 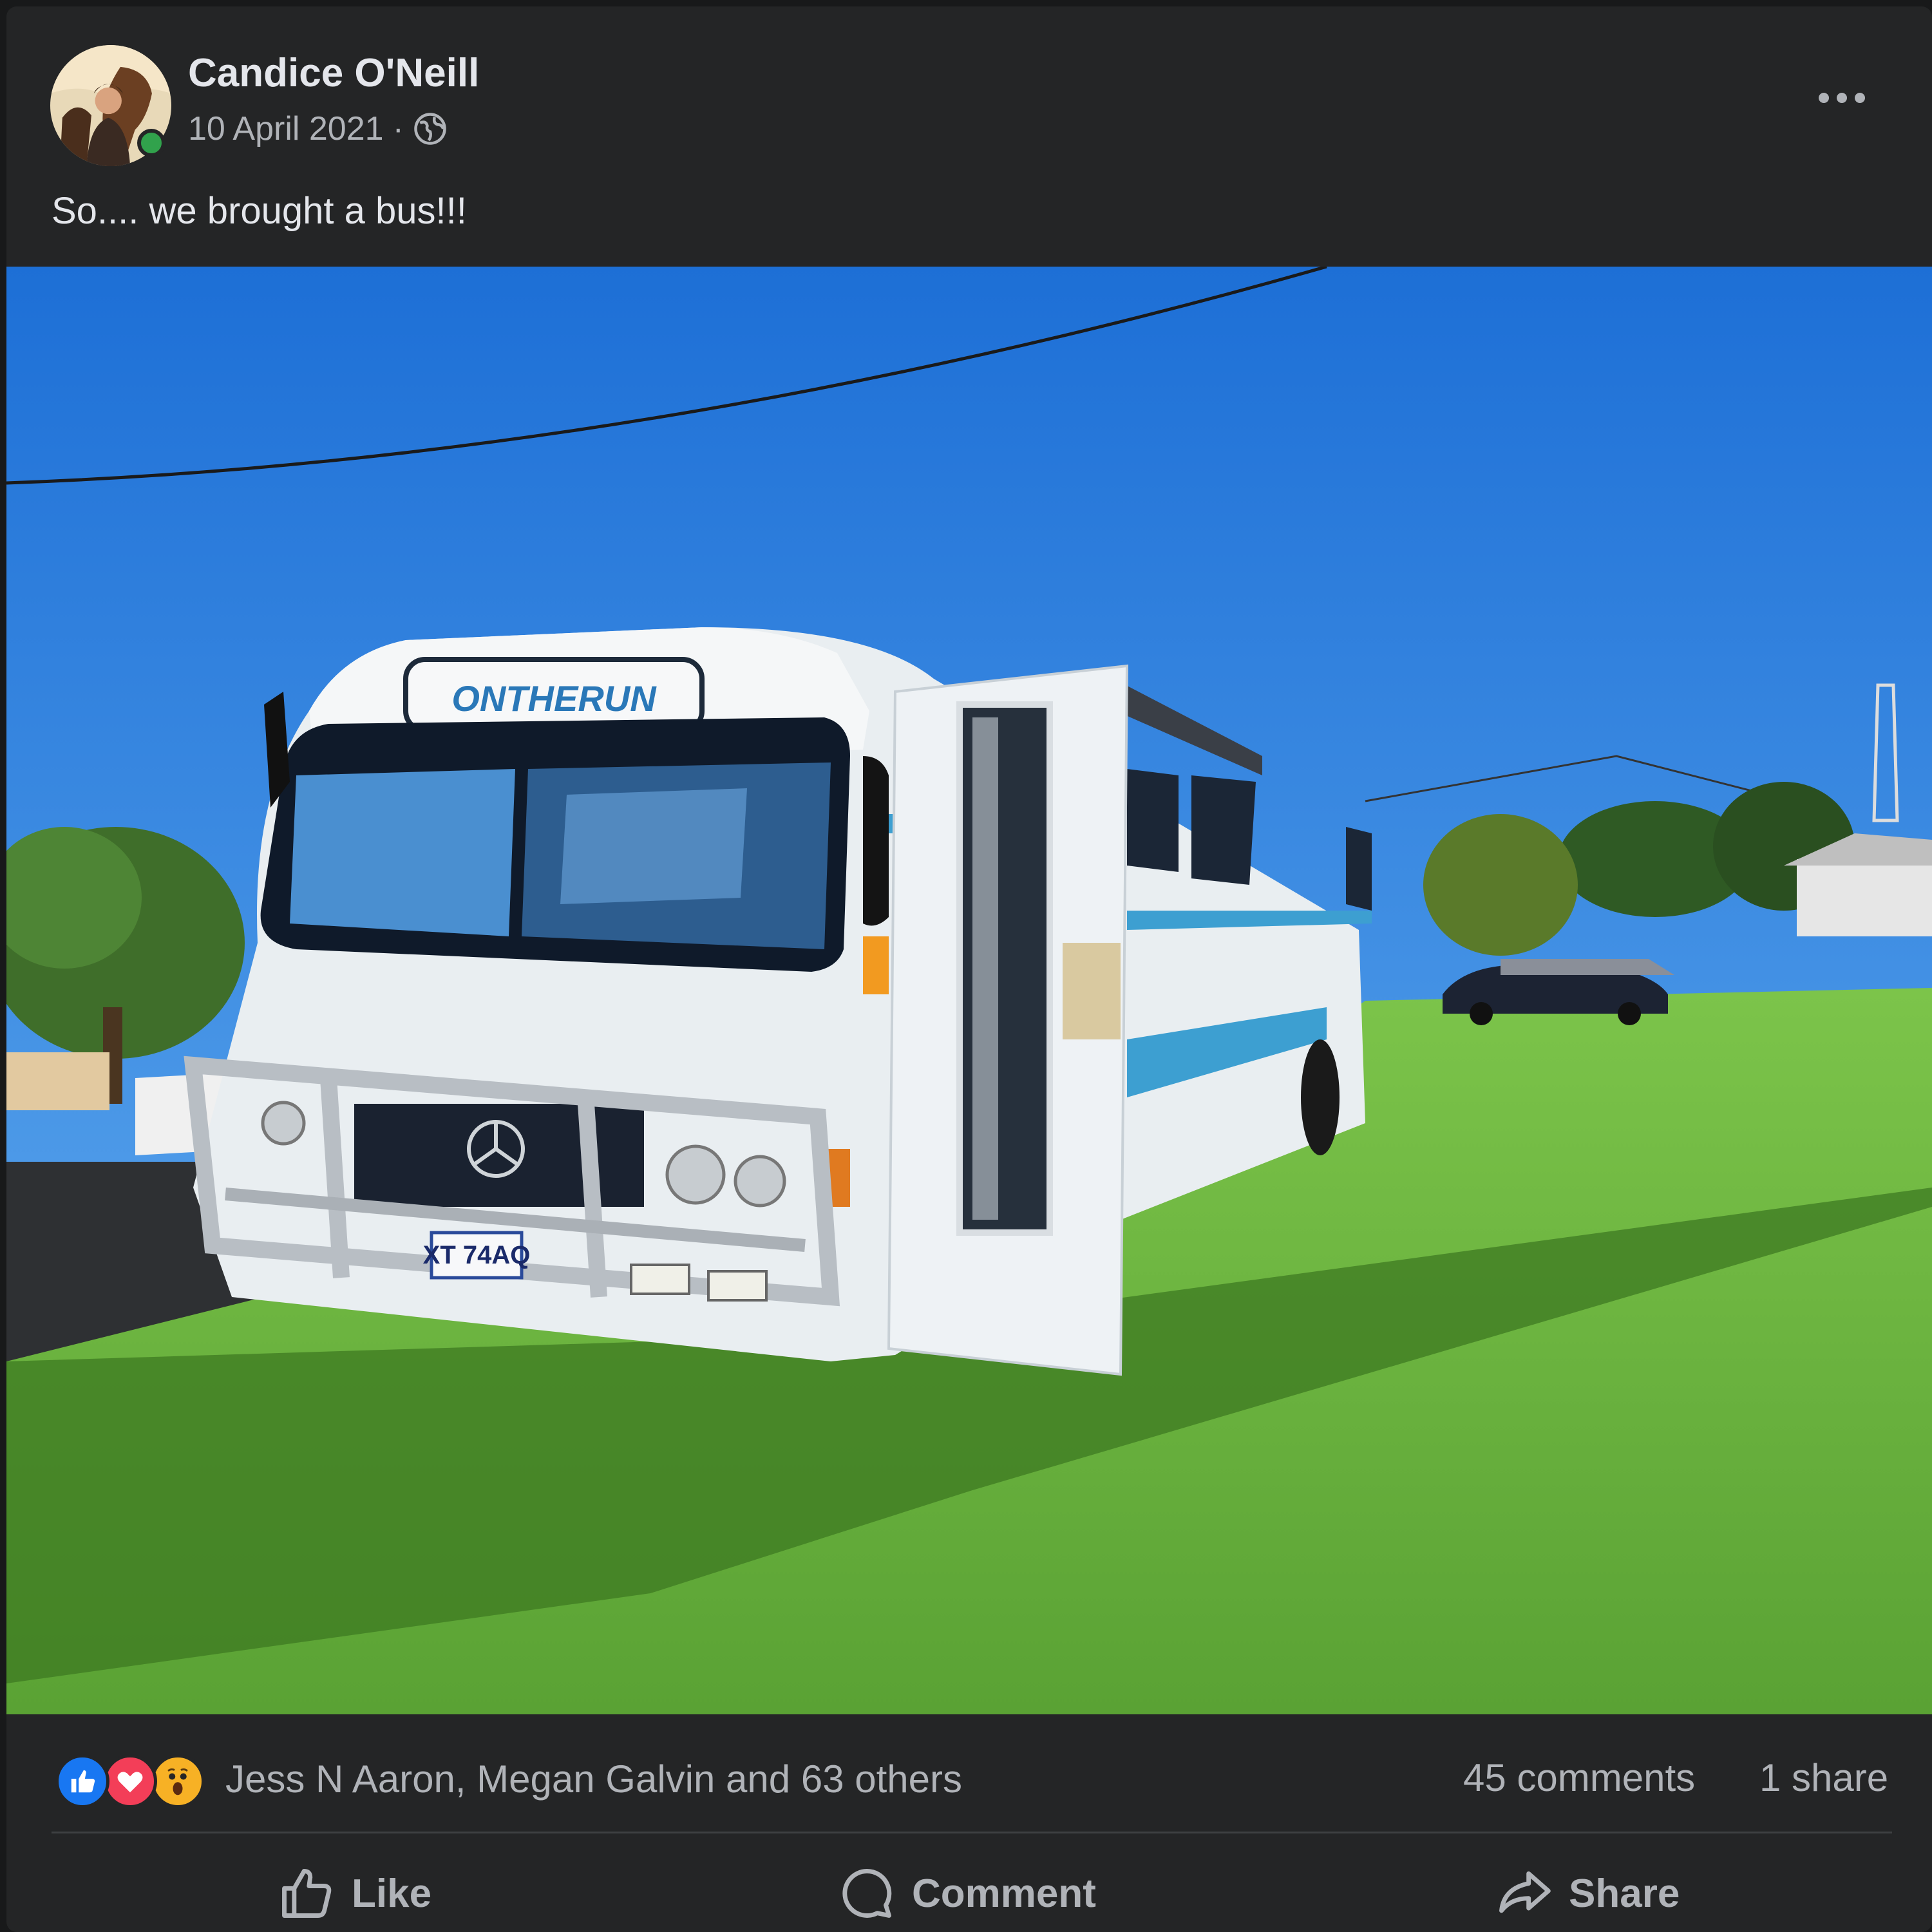 What do you see at coordinates (1624, 1894) in the screenshot?
I see `share-label: Share` at bounding box center [1624, 1894].